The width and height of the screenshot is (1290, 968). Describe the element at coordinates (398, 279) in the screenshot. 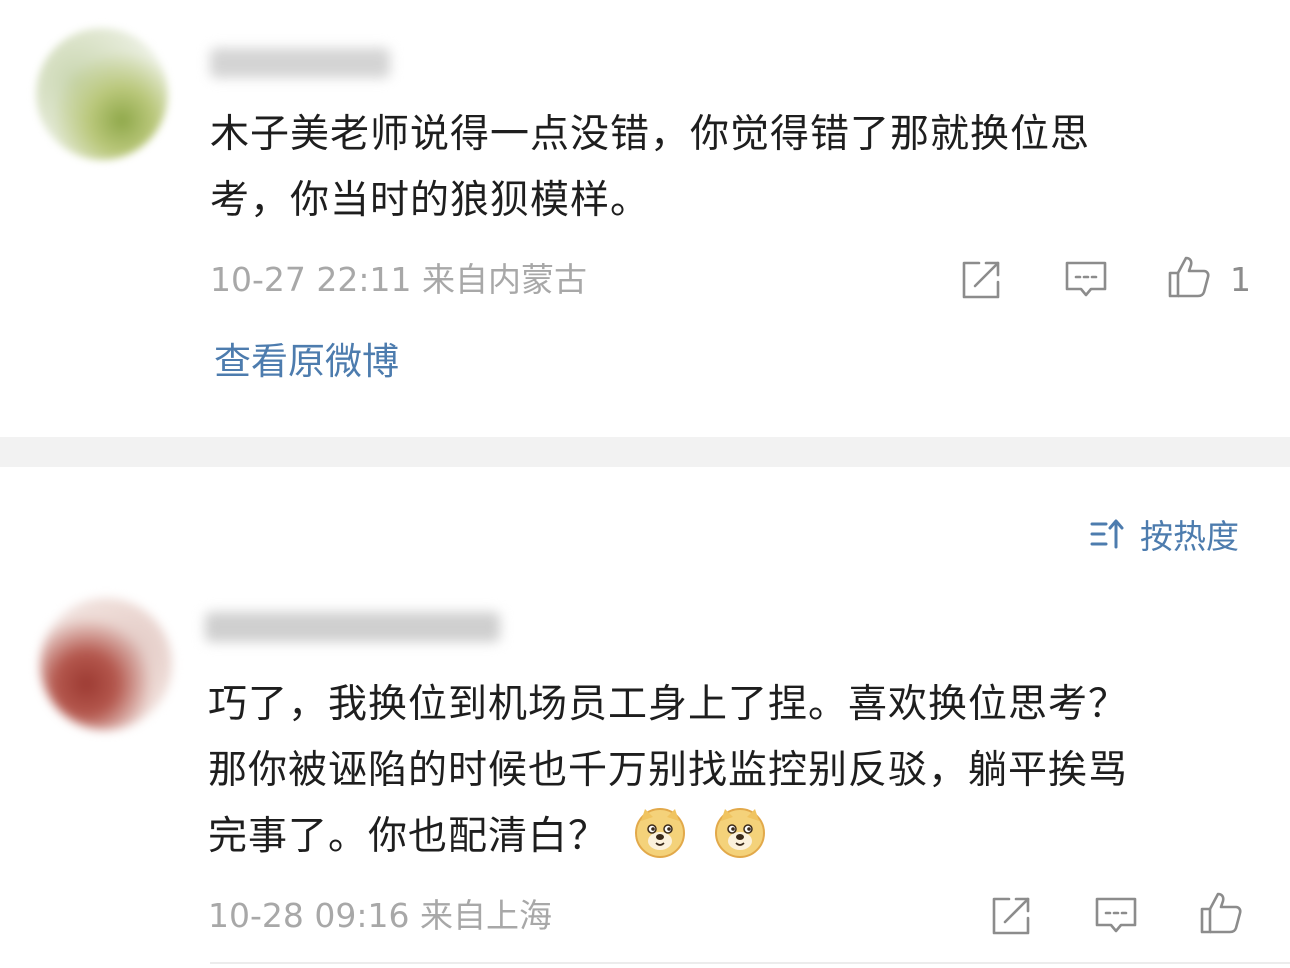

I see `comment-meta: 10-27 22:11 来自内蒙古` at that location.